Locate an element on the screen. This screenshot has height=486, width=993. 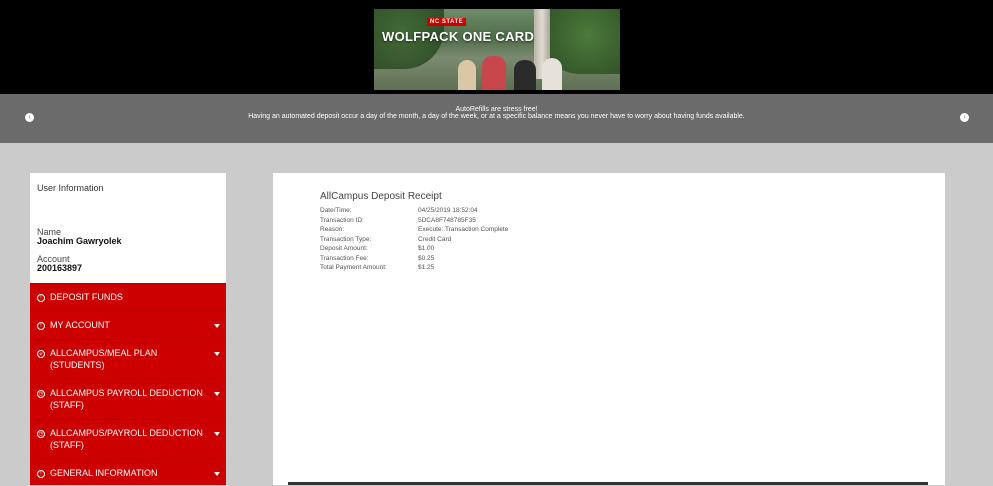
receipt-row-key: Deposit Amount: is located at coordinates (344, 248).